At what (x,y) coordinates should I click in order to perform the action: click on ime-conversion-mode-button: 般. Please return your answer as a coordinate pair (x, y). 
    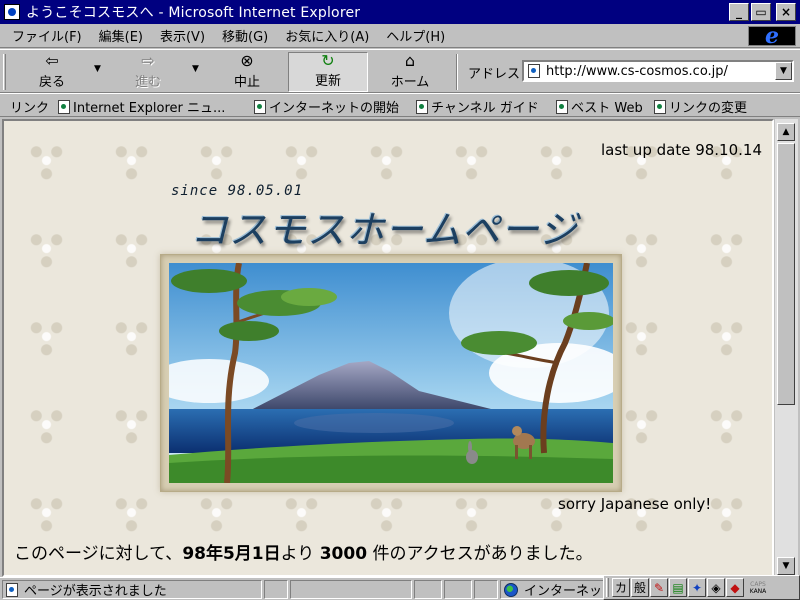
    Looking at the image, I should click on (640, 587).